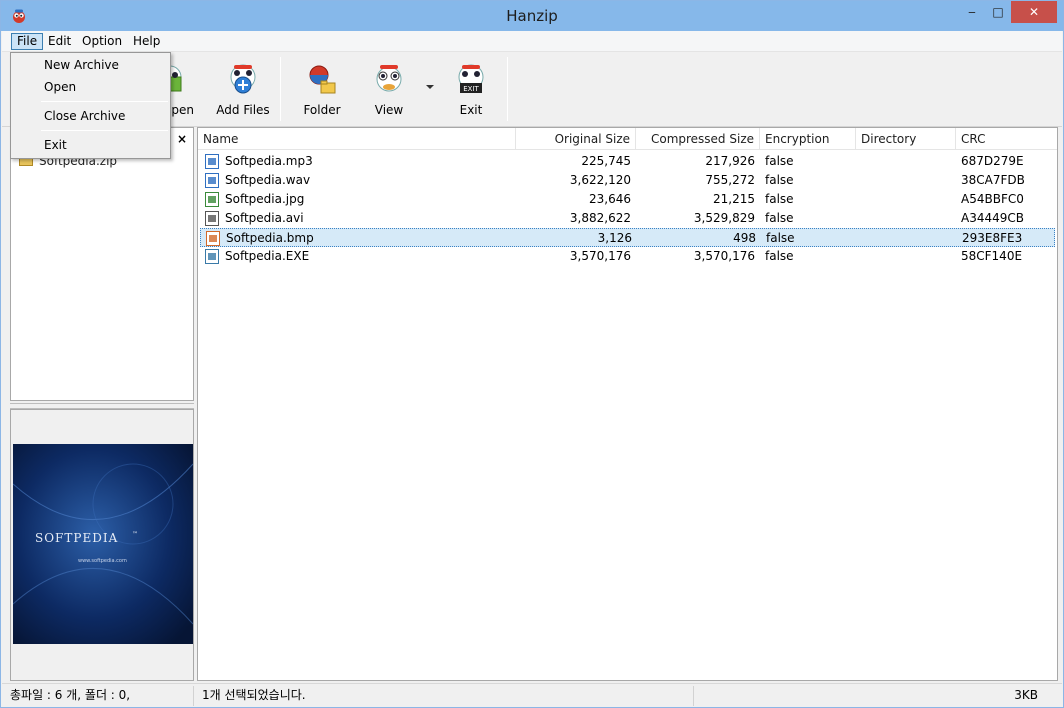  What do you see at coordinates (267, 256) in the screenshot?
I see `cell-name: Softpedia.EXE` at bounding box center [267, 256].